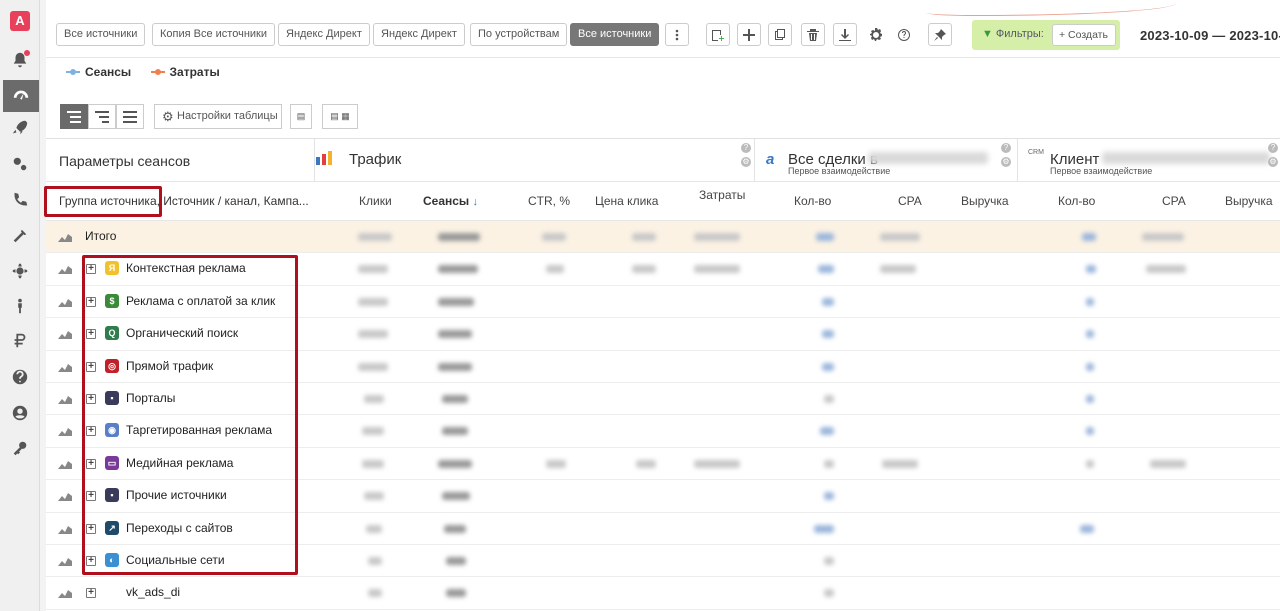 This screenshot has height=611, width=1280. What do you see at coordinates (20, 236) in the screenshot?
I see `tools-icon` at bounding box center [20, 236].